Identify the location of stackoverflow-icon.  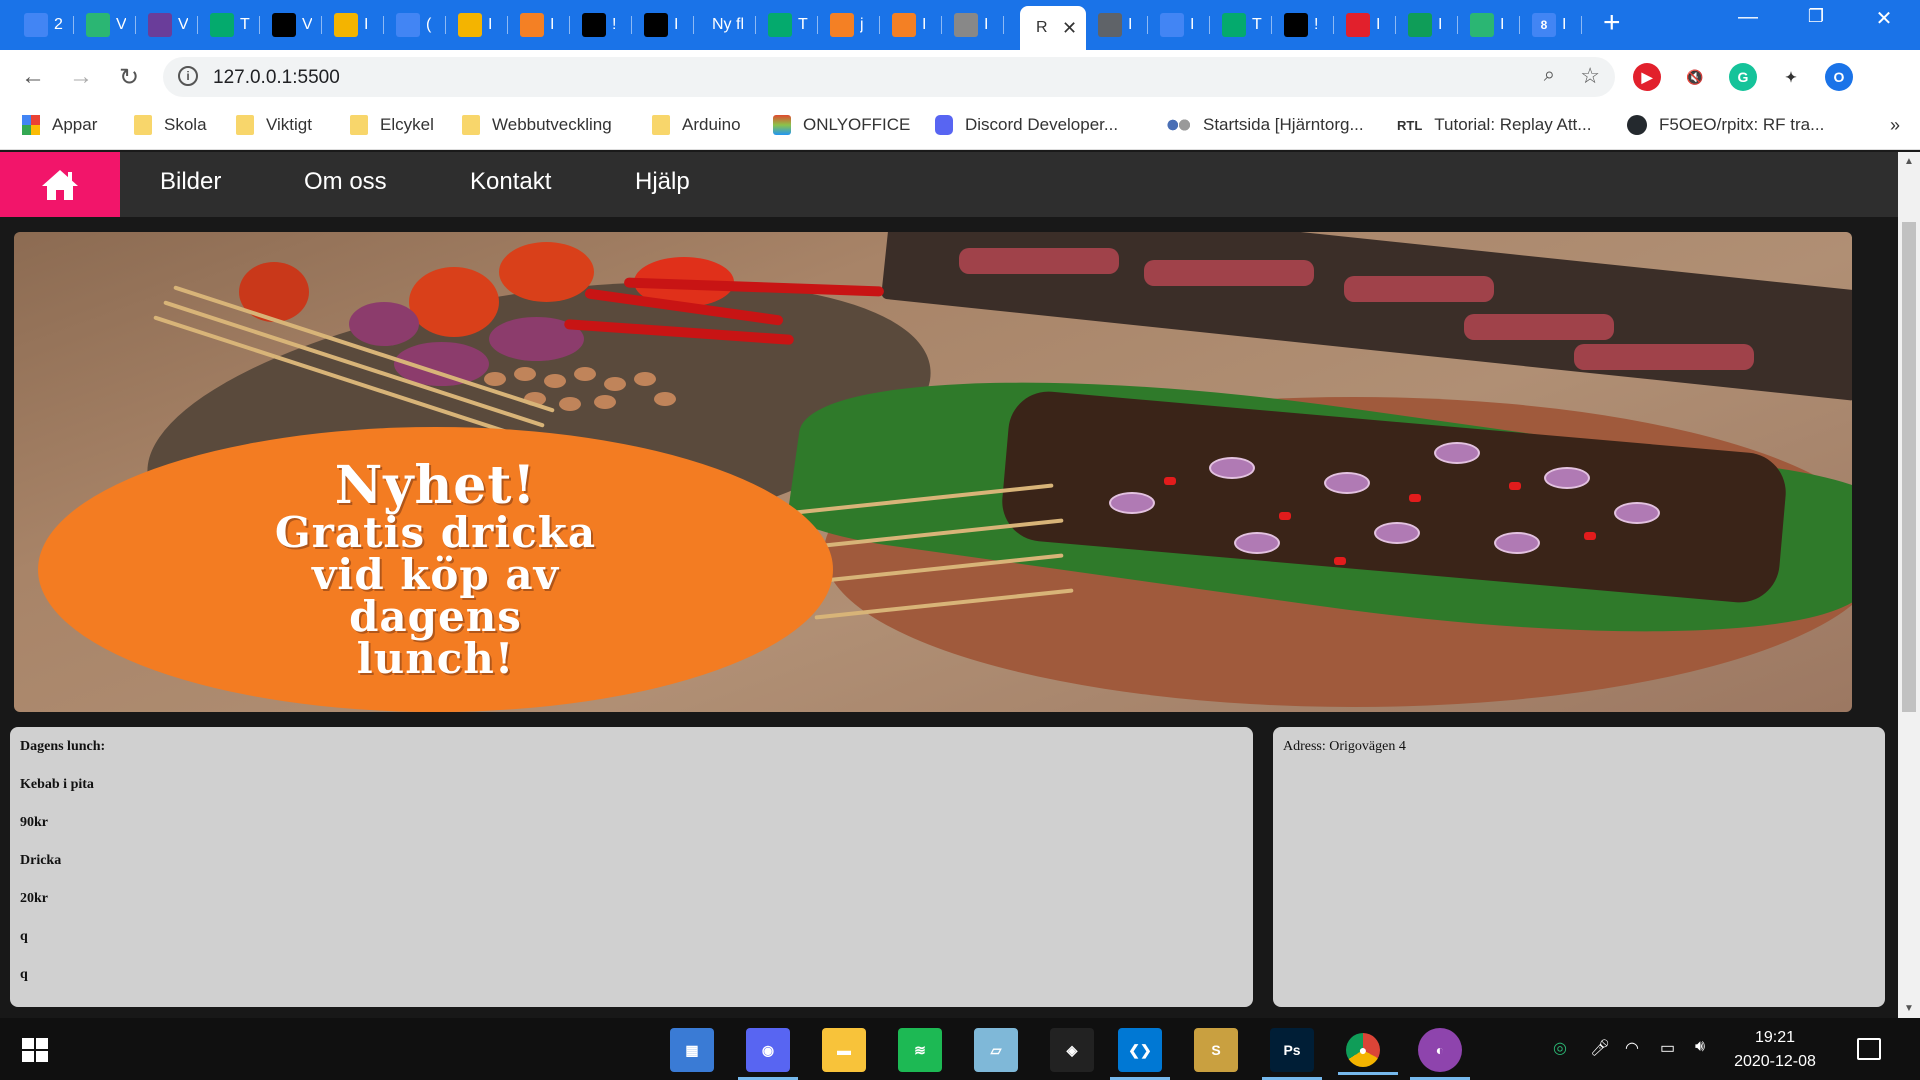
(532, 25).